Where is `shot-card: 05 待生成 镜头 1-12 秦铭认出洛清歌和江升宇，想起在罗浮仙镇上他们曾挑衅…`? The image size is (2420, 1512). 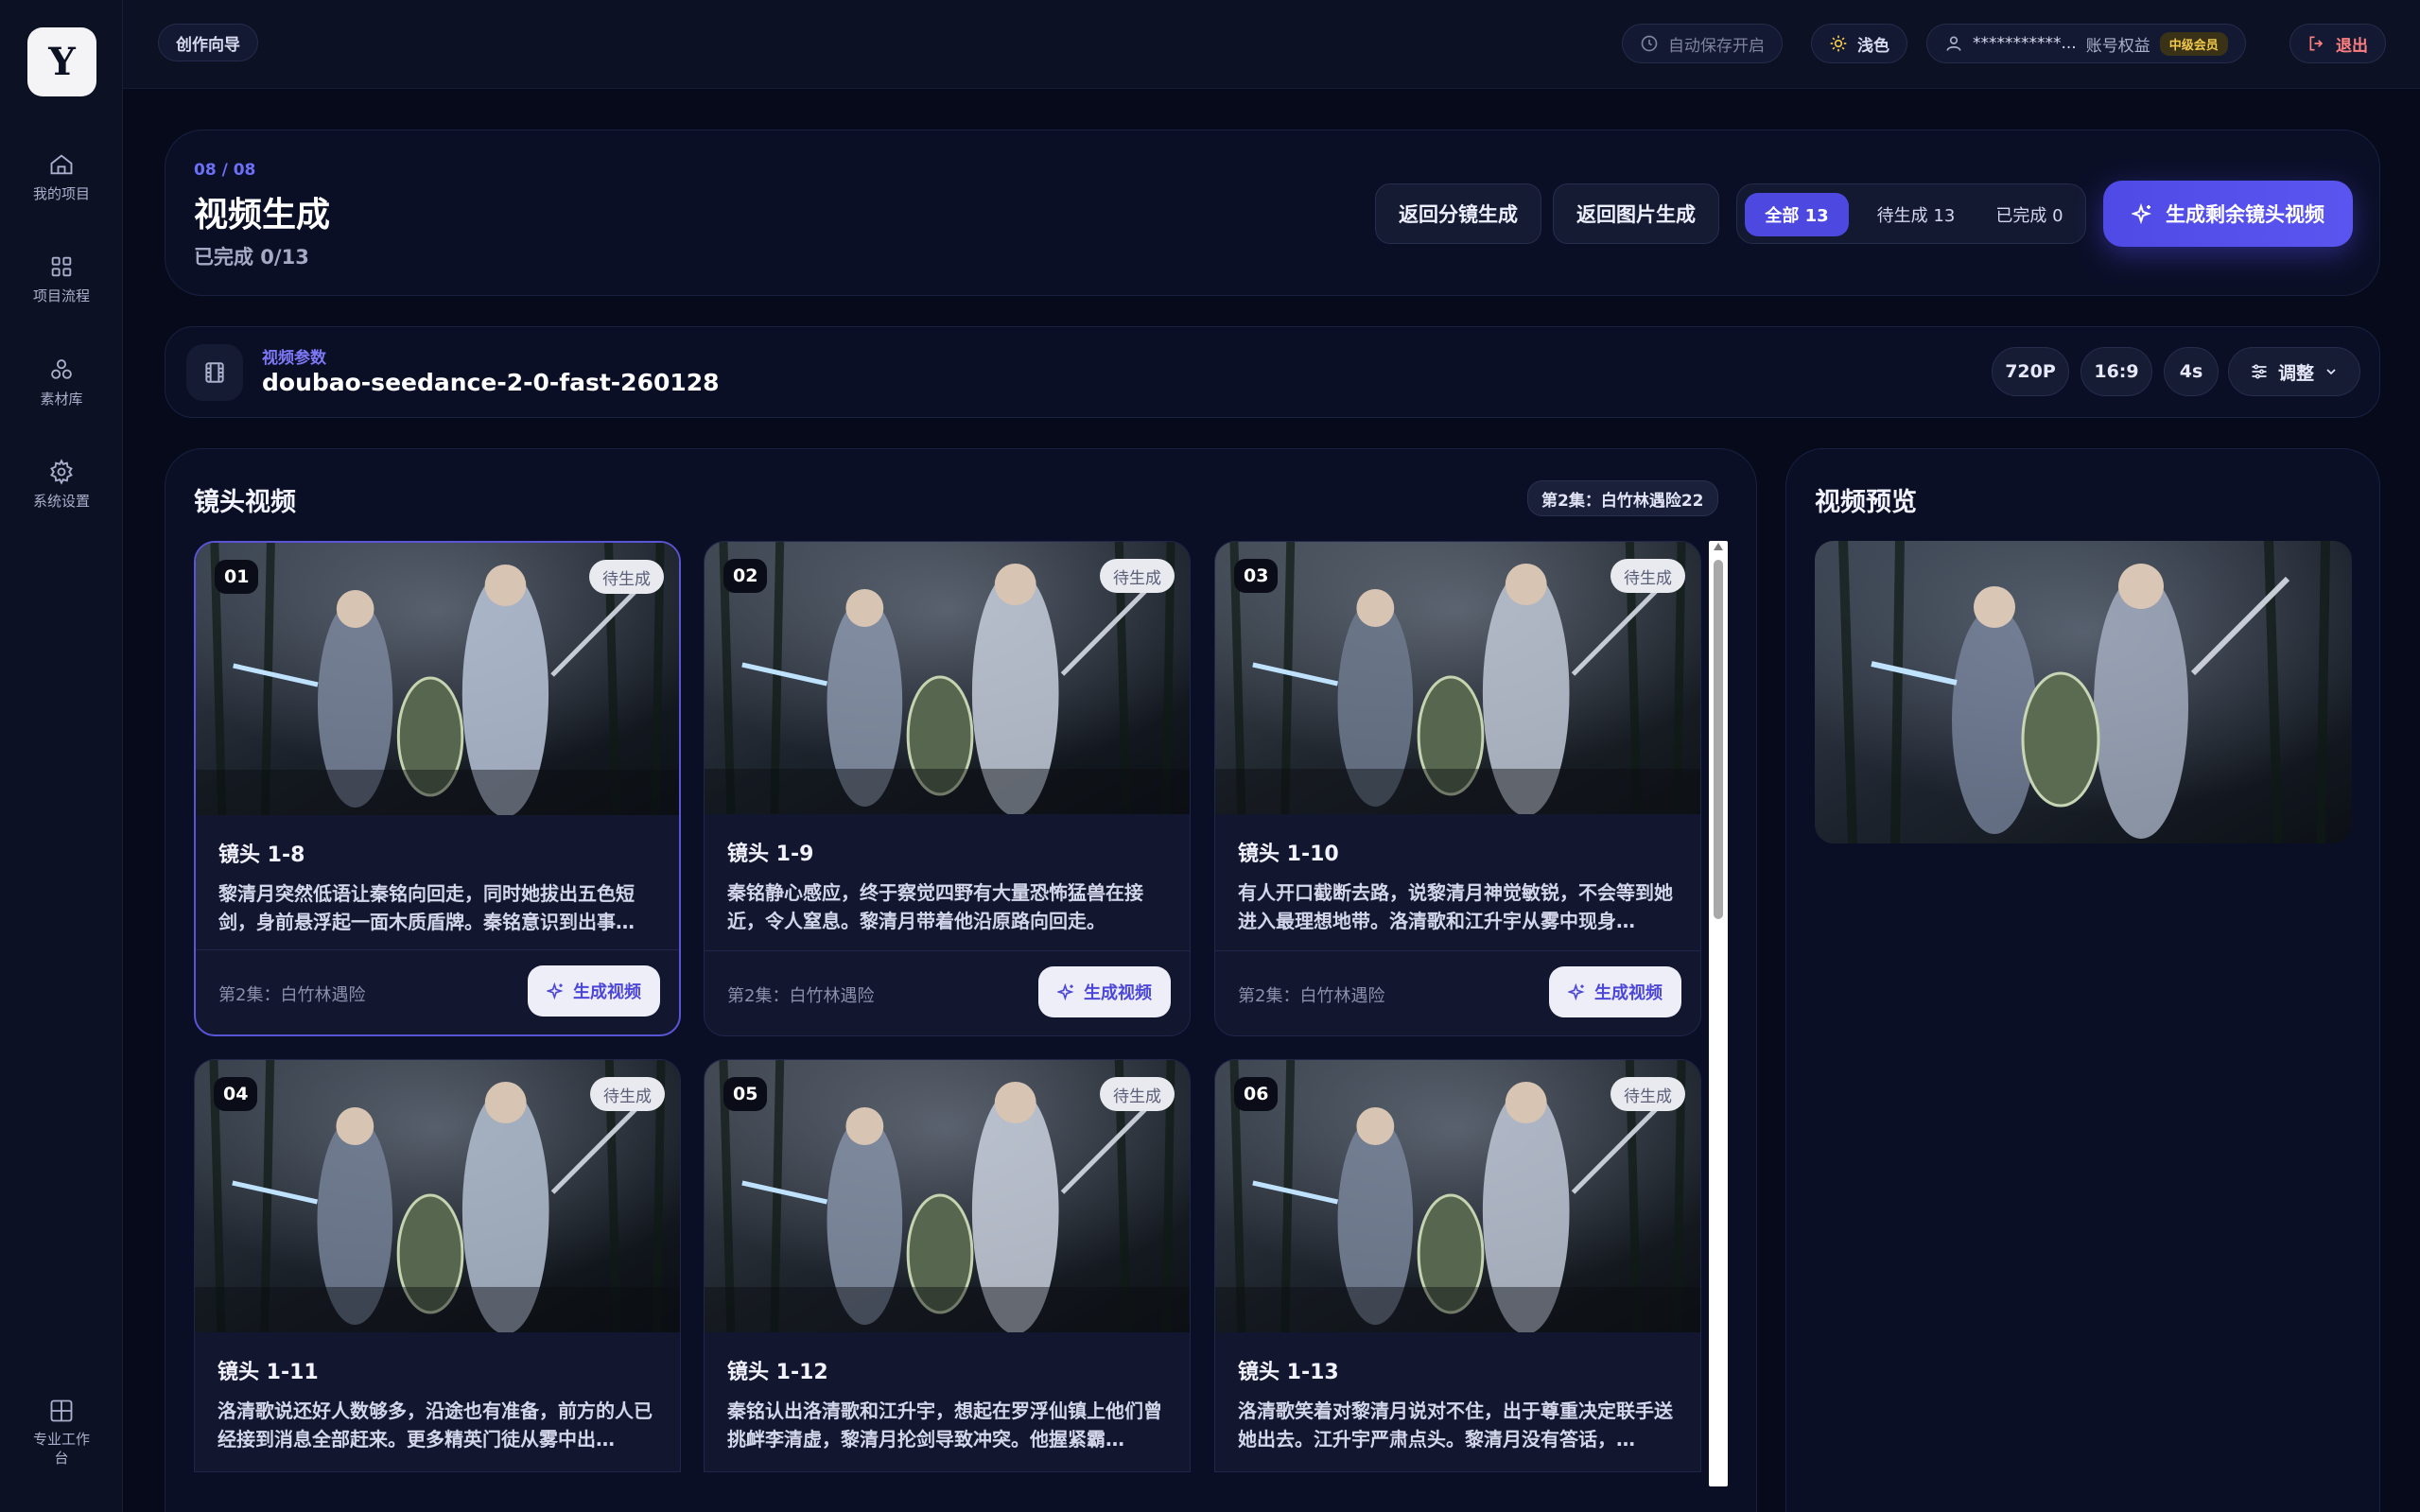 shot-card: 05 待生成 镜头 1-12 秦铭认出洛清歌和江升宇，想起在罗浮仙镇上他们曾挑衅… is located at coordinates (947, 1265).